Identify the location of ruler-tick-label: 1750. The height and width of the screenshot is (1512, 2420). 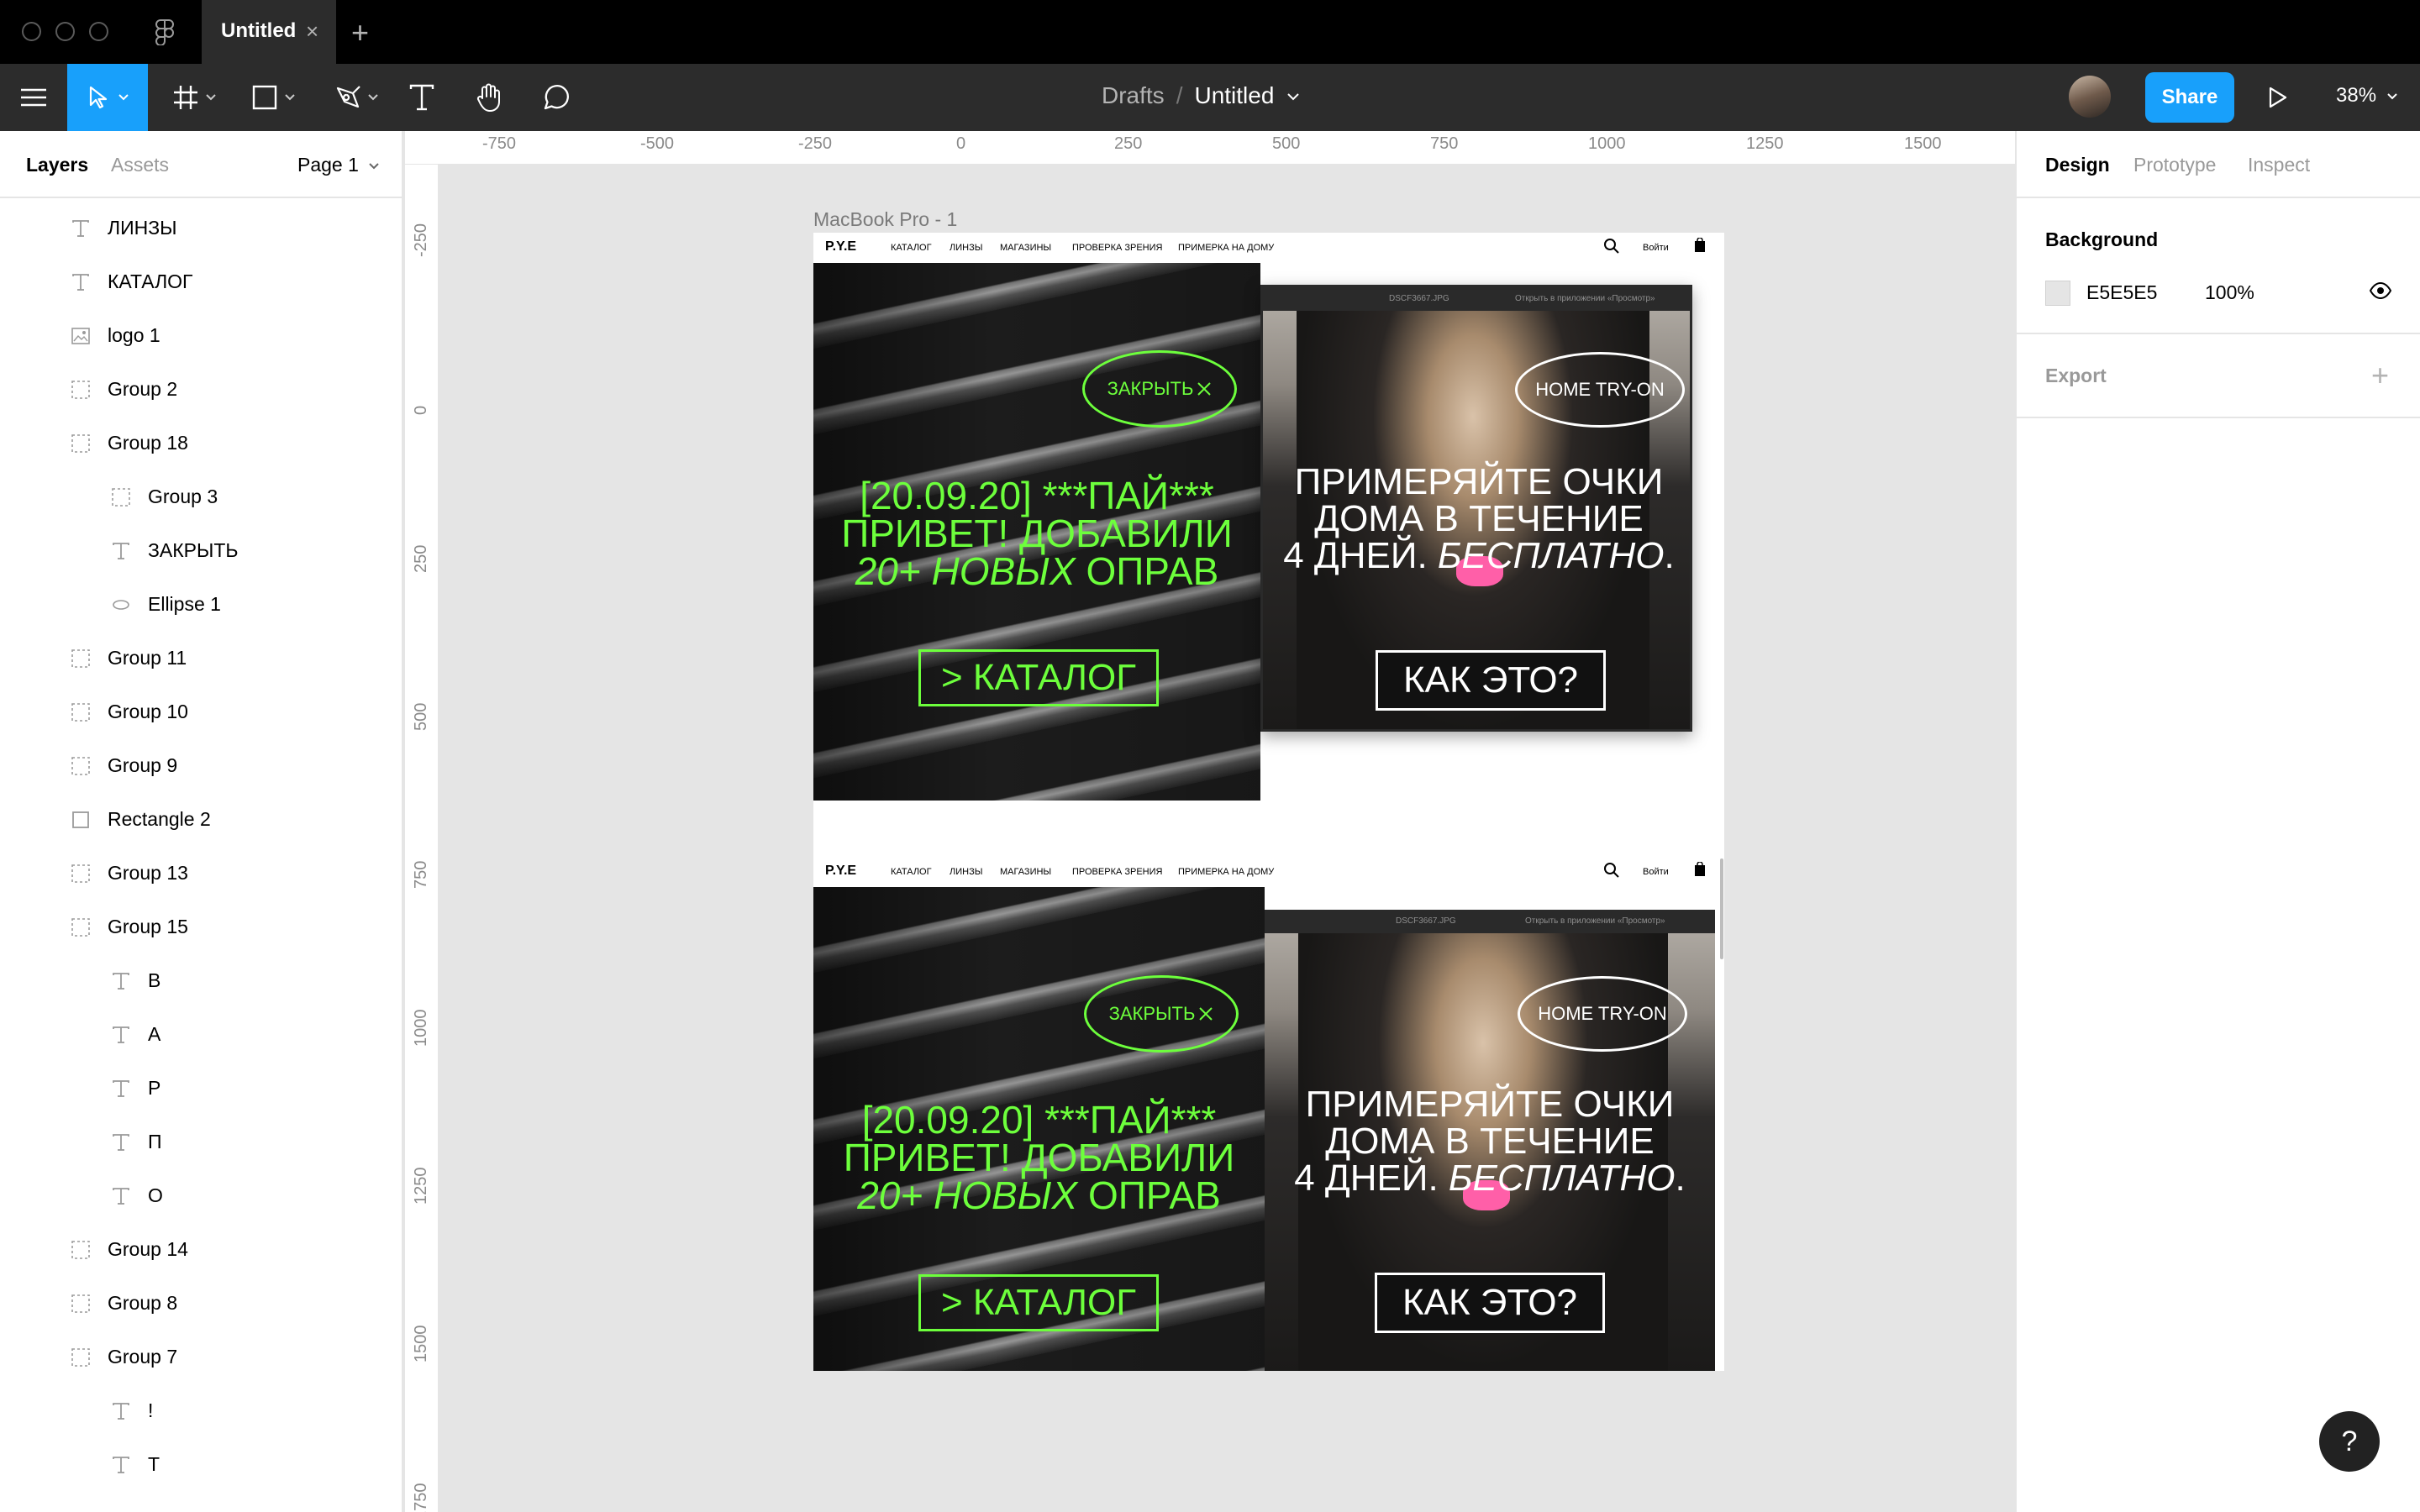
(421, 1497).